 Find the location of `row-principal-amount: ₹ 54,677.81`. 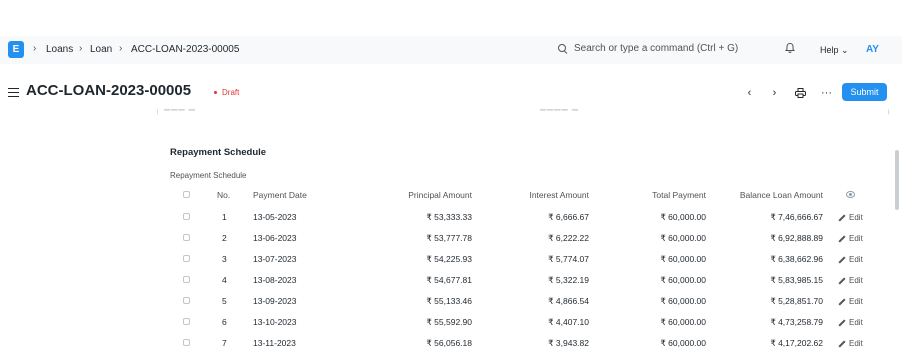

row-principal-amount: ₹ 54,677.81 is located at coordinates (449, 280).